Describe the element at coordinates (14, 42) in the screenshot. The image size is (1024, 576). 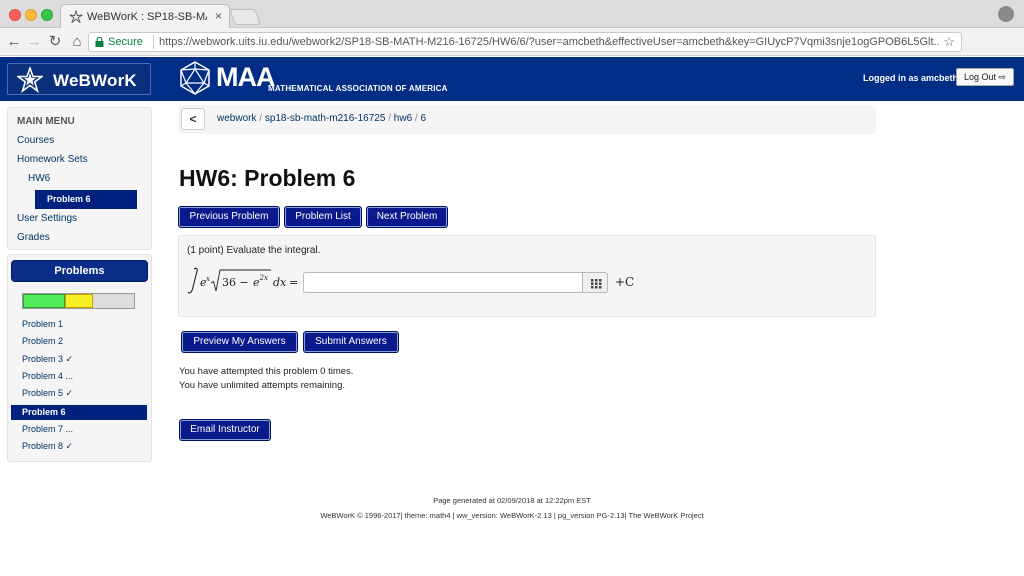
I see `back-arrow-icon: ←` at that location.